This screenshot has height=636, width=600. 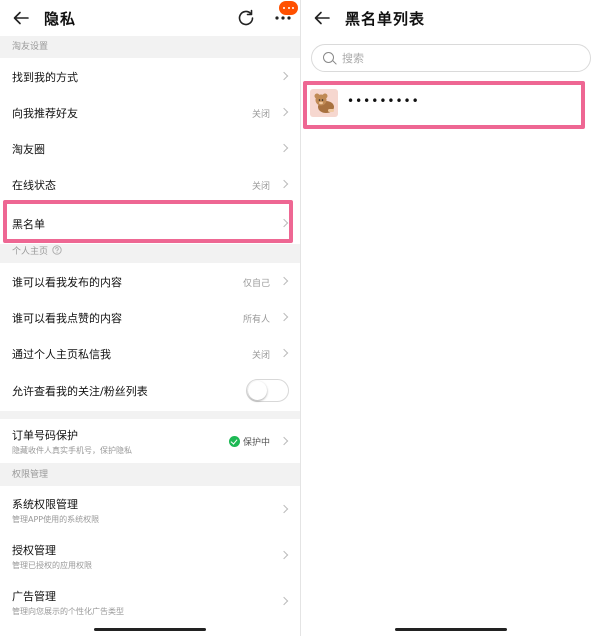 What do you see at coordinates (28, 149) in the screenshot?
I see `row-label: 淘友圈` at bounding box center [28, 149].